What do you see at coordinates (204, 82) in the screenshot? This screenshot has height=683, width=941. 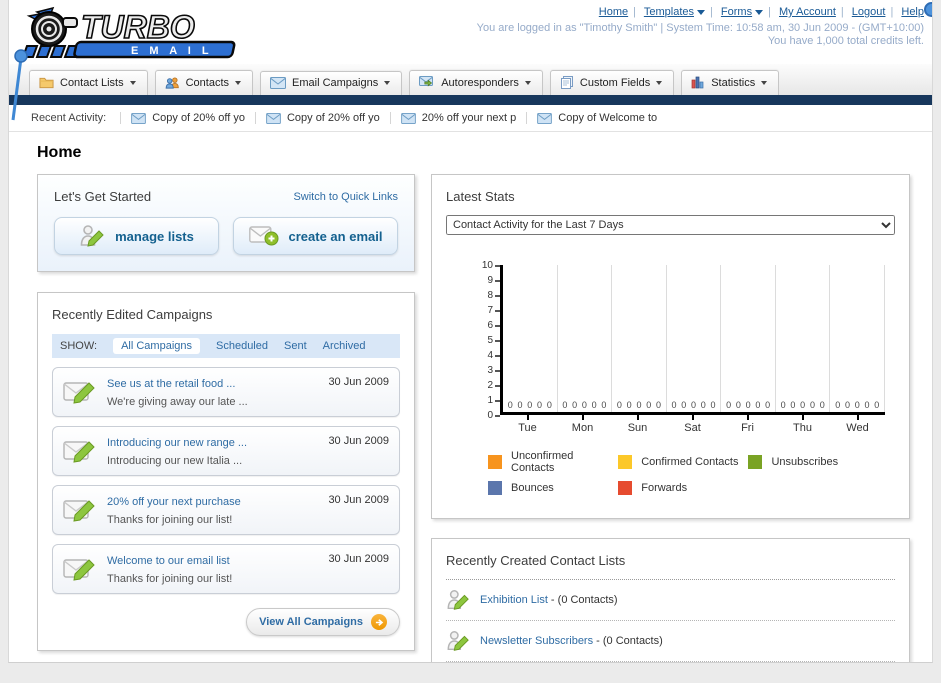 I see `tab-contacts: Contacts` at bounding box center [204, 82].